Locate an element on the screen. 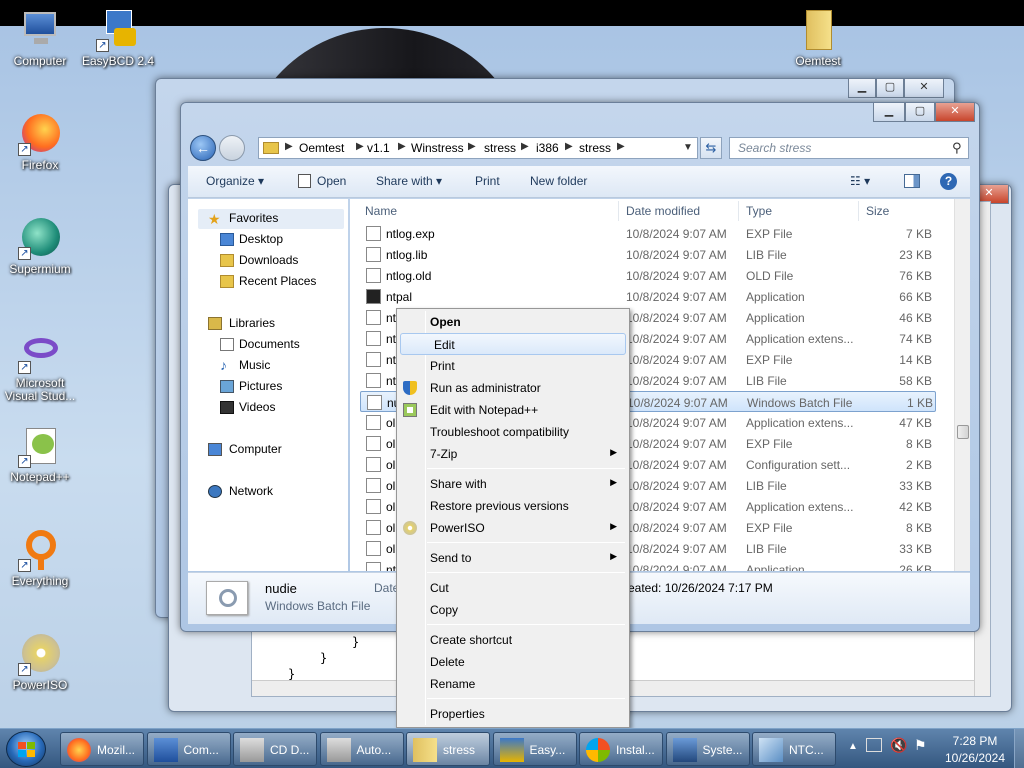  file-name: ntlog.lib is located at coordinates (407, 255).